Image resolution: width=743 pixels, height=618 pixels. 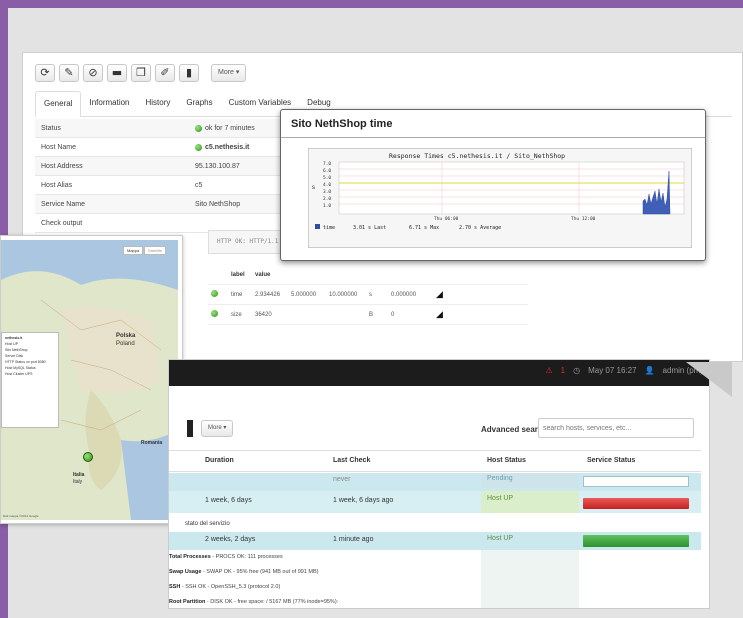 I want to click on y-tick: 5.0, so click(x=327, y=178).